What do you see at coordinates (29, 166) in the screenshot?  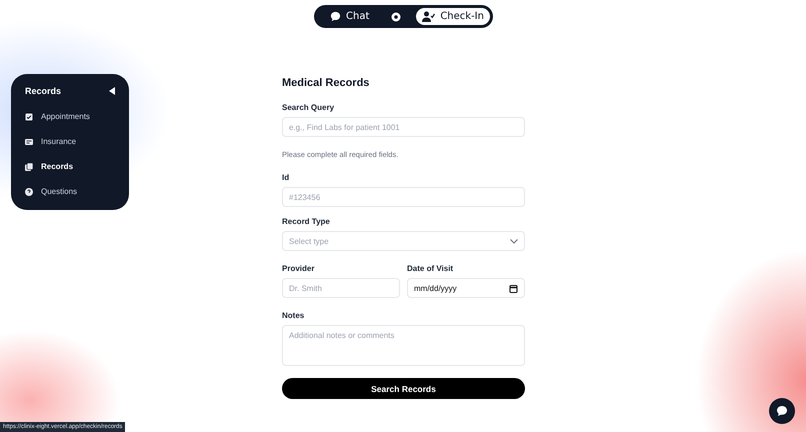 I see `documents-icon` at bounding box center [29, 166].